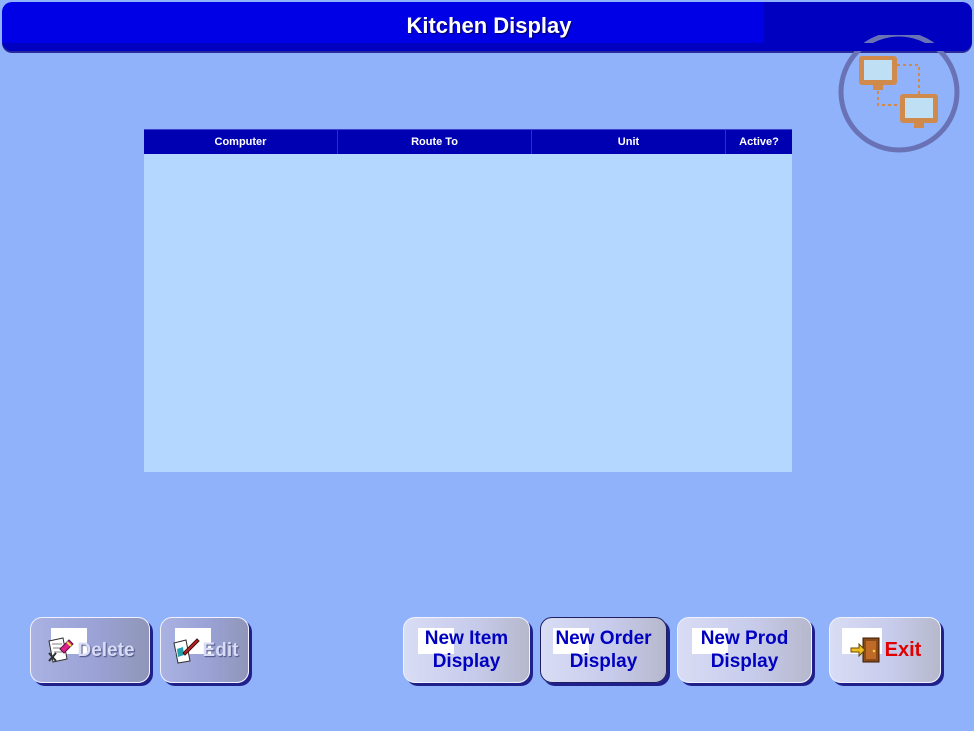  I want to click on grid-header: Computer Route To Unit Active?, so click(468, 141).